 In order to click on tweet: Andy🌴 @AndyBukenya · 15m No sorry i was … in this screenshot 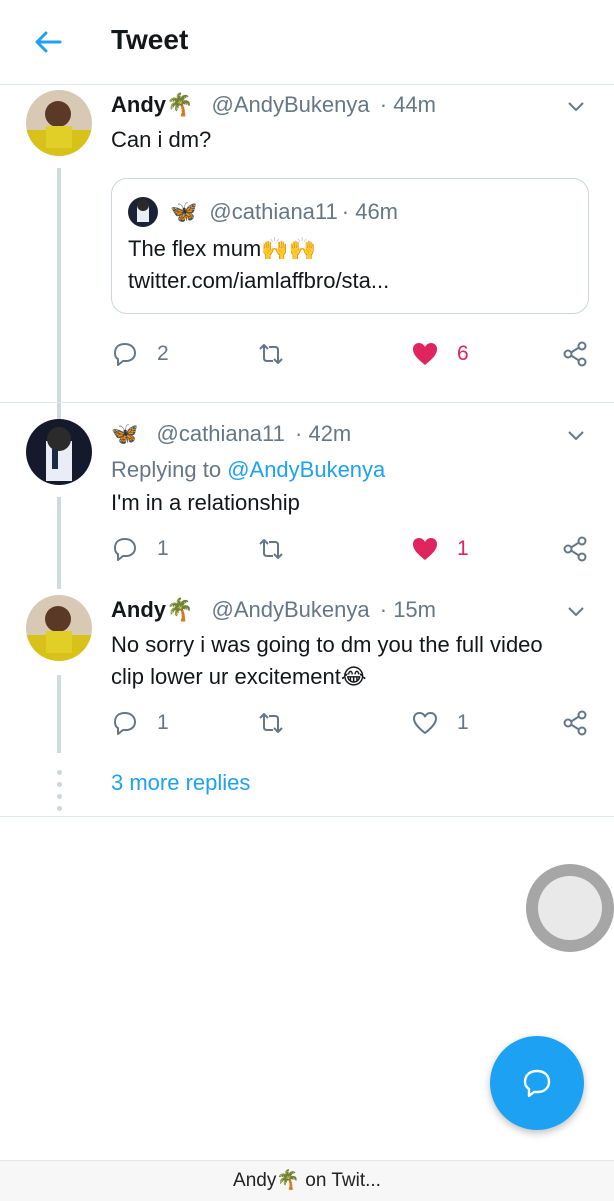, I will do `click(307, 668)`.